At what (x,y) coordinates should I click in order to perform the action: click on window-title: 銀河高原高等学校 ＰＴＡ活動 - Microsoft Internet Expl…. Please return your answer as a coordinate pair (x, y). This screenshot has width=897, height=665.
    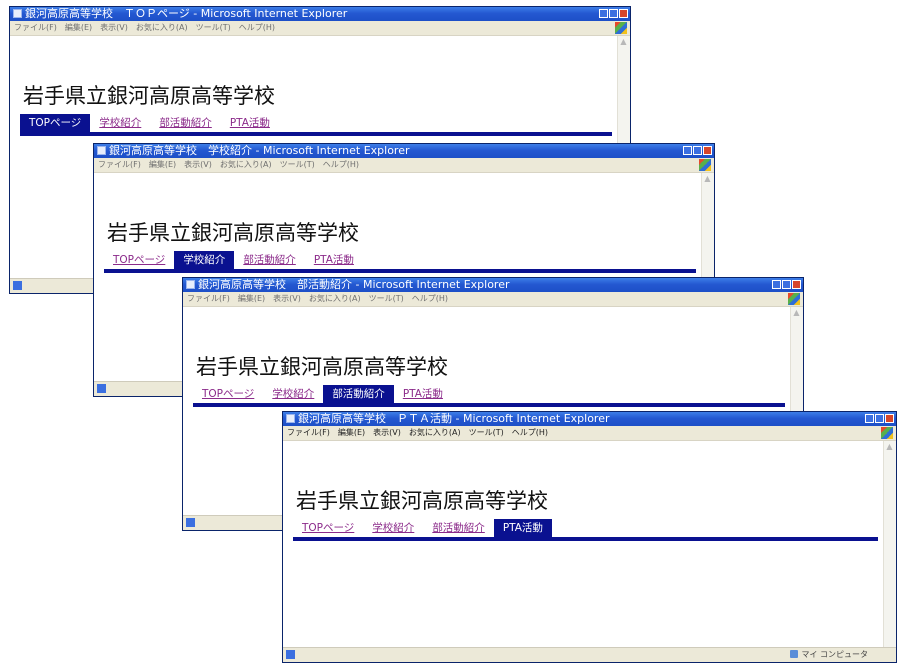
    Looking at the image, I should click on (454, 418).